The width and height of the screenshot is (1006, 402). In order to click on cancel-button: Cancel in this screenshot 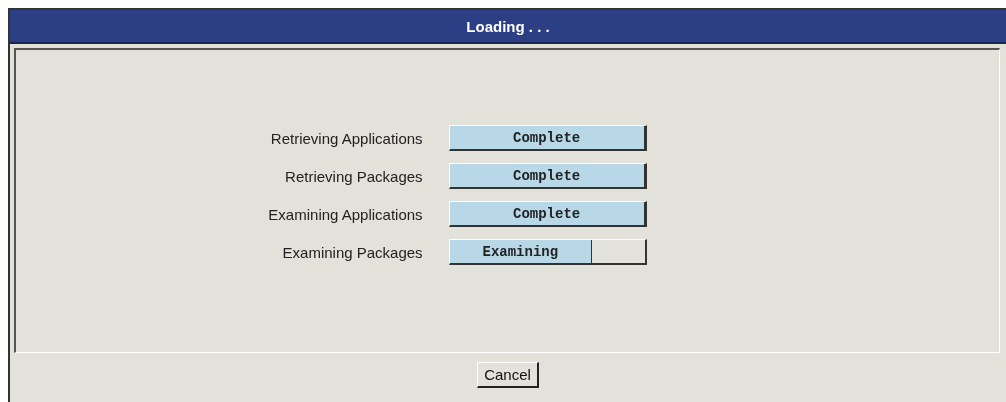, I will do `click(508, 374)`.